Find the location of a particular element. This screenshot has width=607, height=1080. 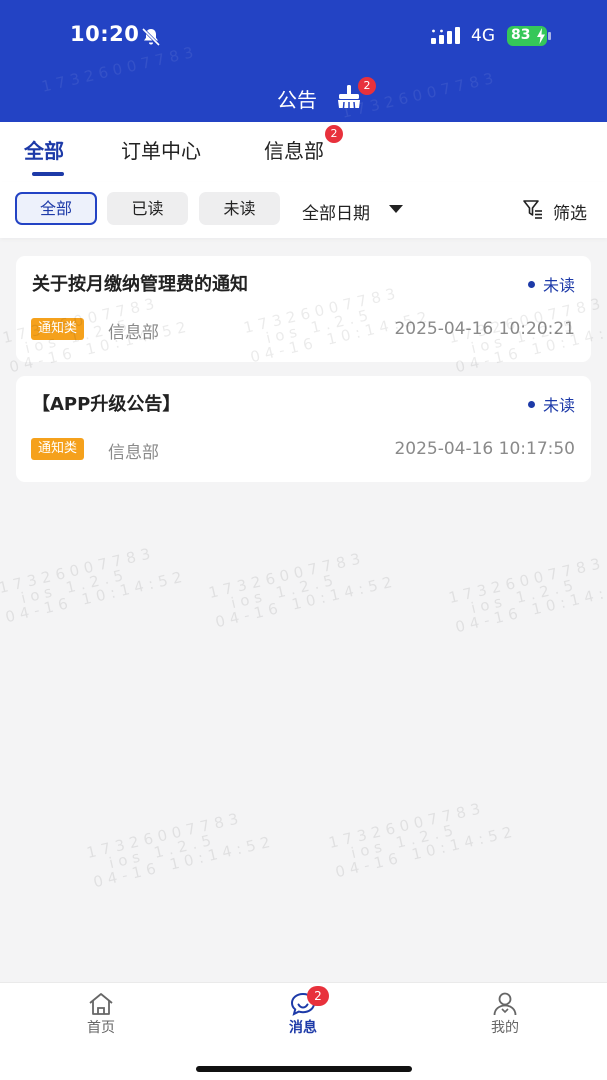

nav-profile-label: 我的 is located at coordinates (505, 1028).